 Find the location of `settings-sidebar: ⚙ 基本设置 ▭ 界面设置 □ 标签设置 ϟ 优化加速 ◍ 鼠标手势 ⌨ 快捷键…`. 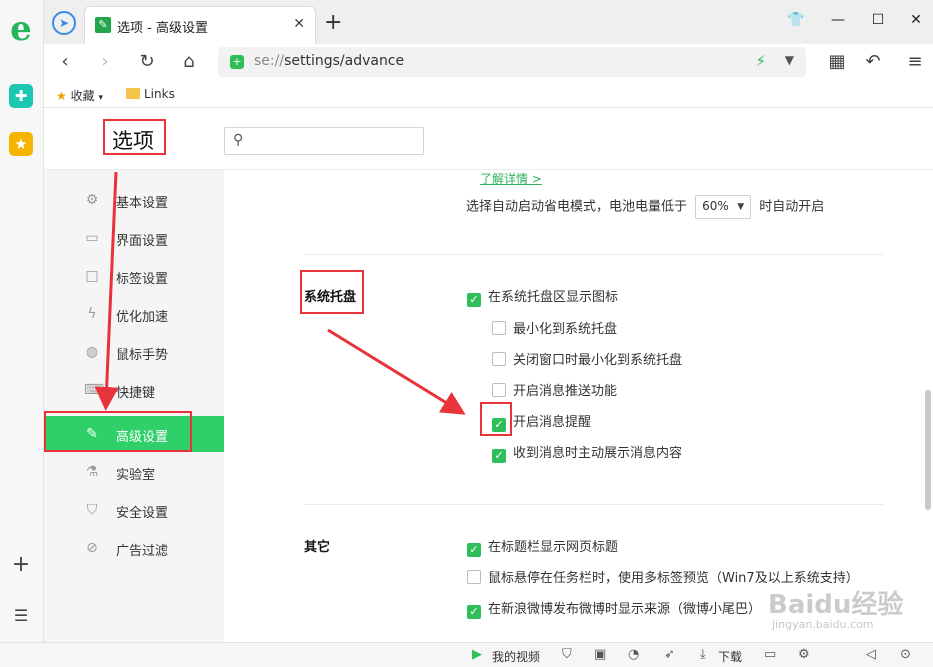

settings-sidebar: ⚙ 基本设置 ▭ 界面设置 □ 标签设置 ϟ 优化加速 ◍ 鼠标手势 ⌨ 快捷键… is located at coordinates (134, 406).